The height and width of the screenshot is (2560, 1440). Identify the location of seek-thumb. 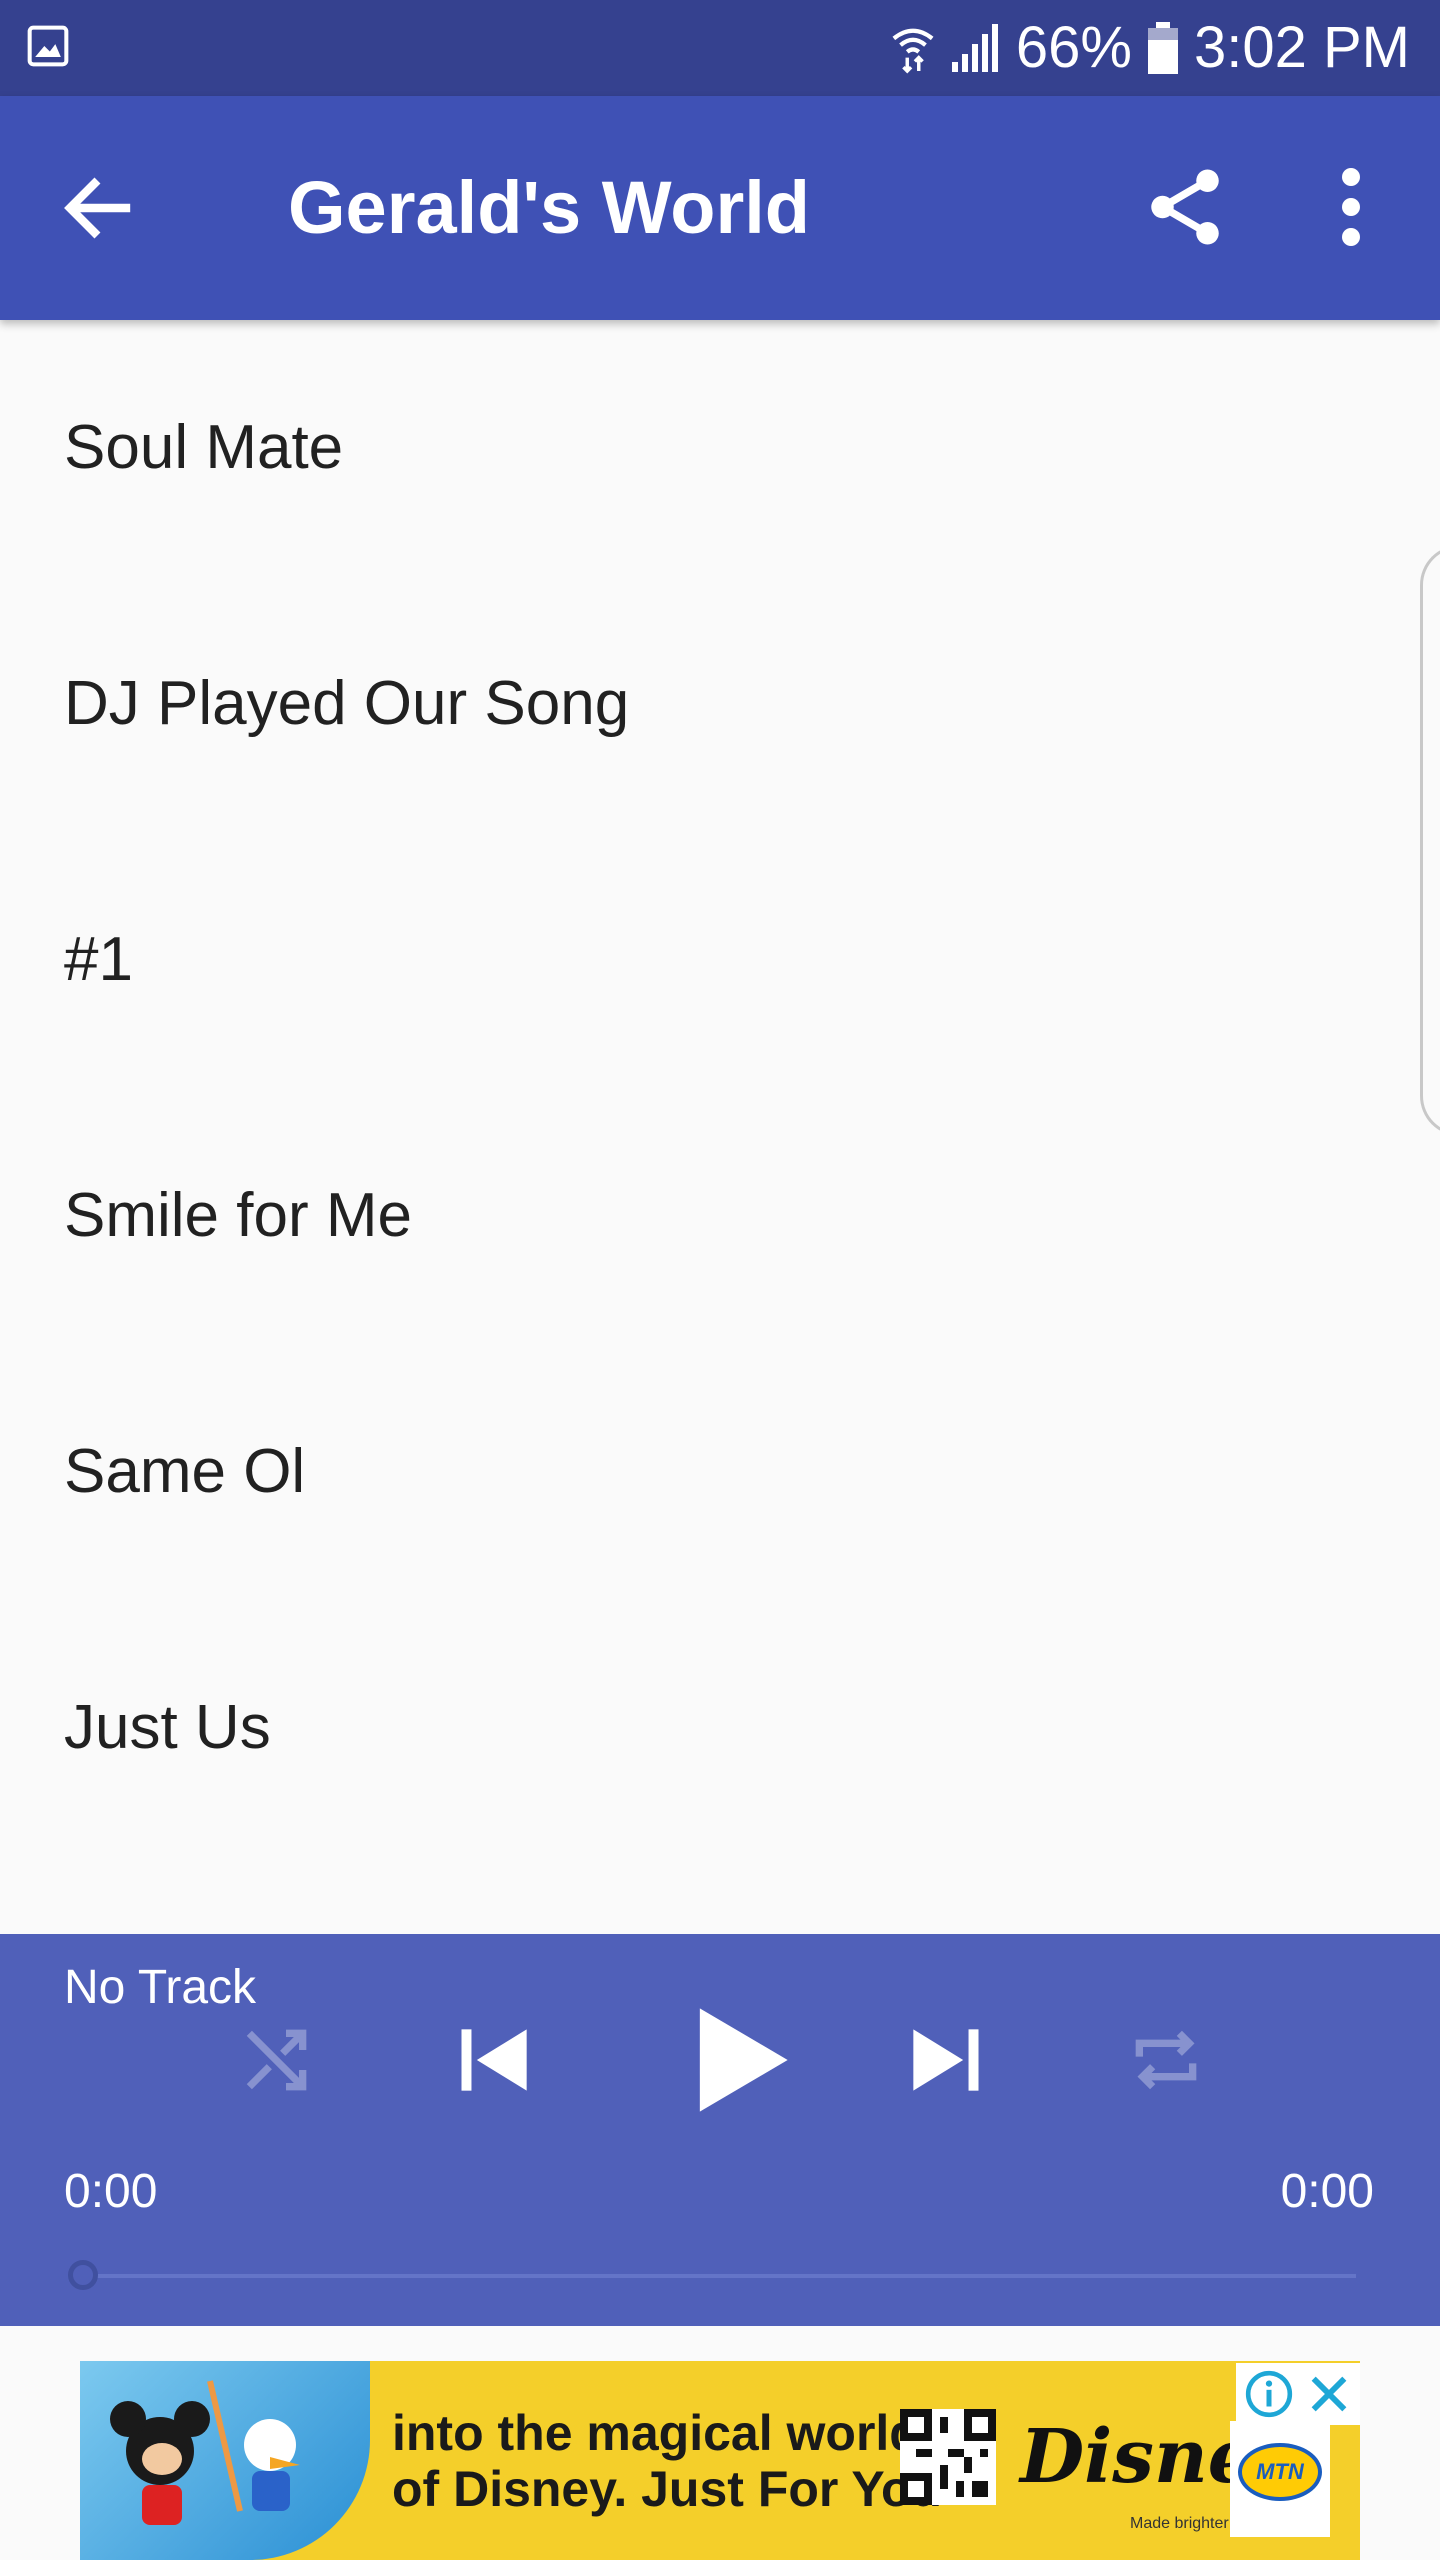
(83, 2275).